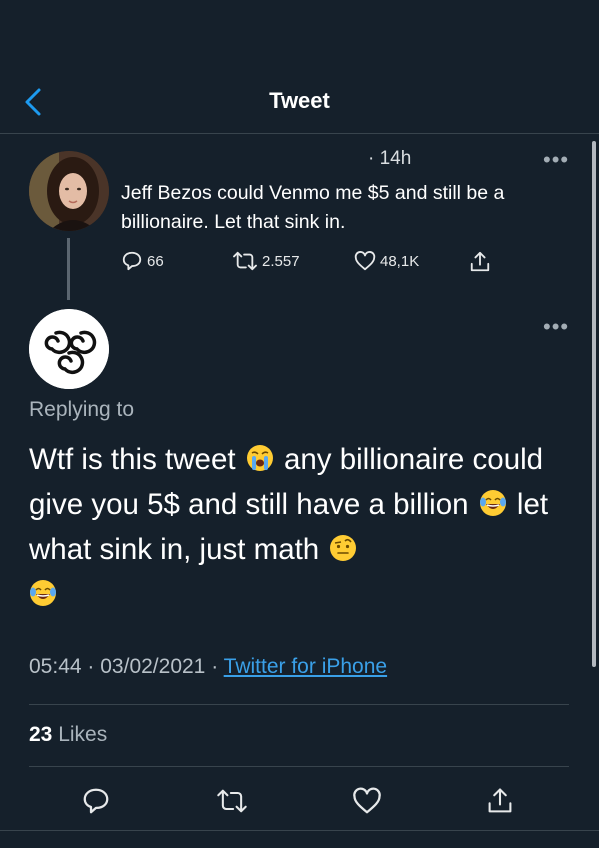 This screenshot has width=599, height=848. What do you see at coordinates (41, 734) in the screenshot?
I see `likes-count: 23` at bounding box center [41, 734].